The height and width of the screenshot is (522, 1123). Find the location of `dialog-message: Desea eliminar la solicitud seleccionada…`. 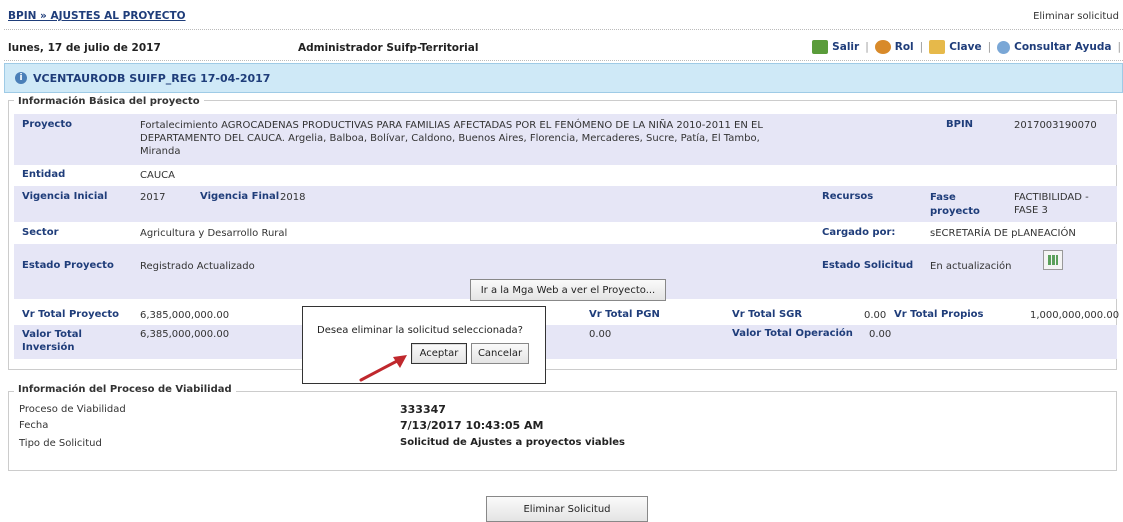

dialog-message: Desea eliminar la solicitud seleccionada… is located at coordinates (420, 330).